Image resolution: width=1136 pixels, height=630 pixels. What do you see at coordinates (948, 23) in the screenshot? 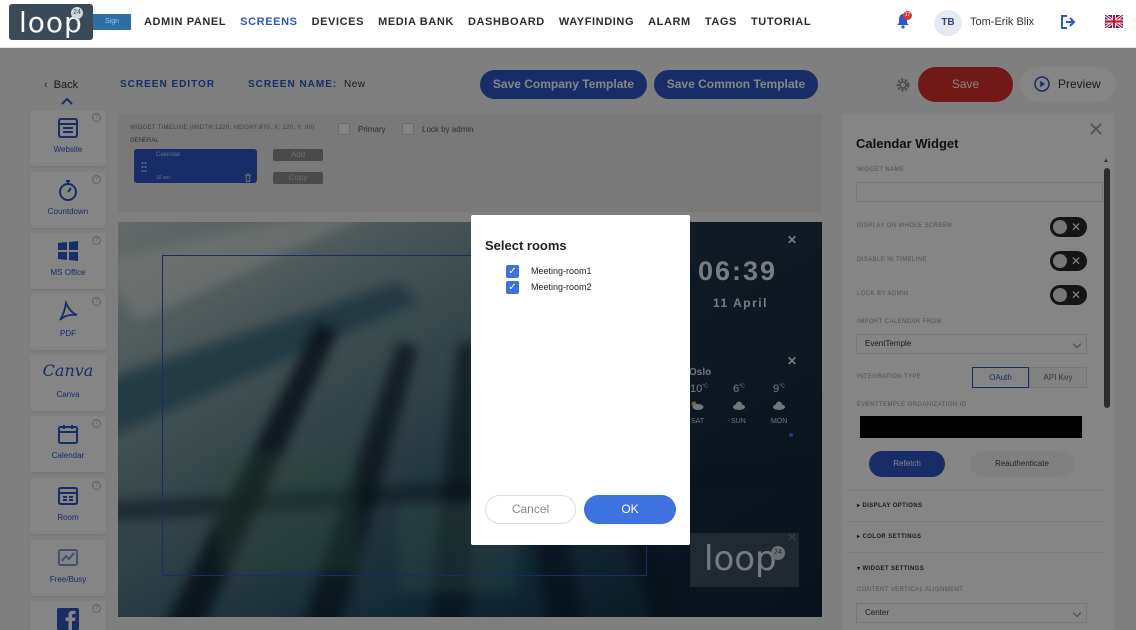
I see `avatar: TB` at bounding box center [948, 23].